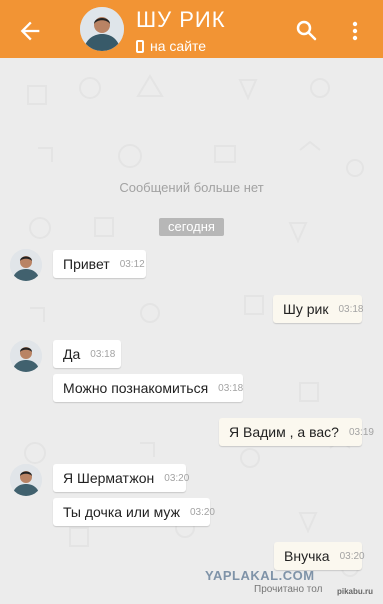  I want to click on message-text: Я Вадим , а вас?, so click(284, 432).